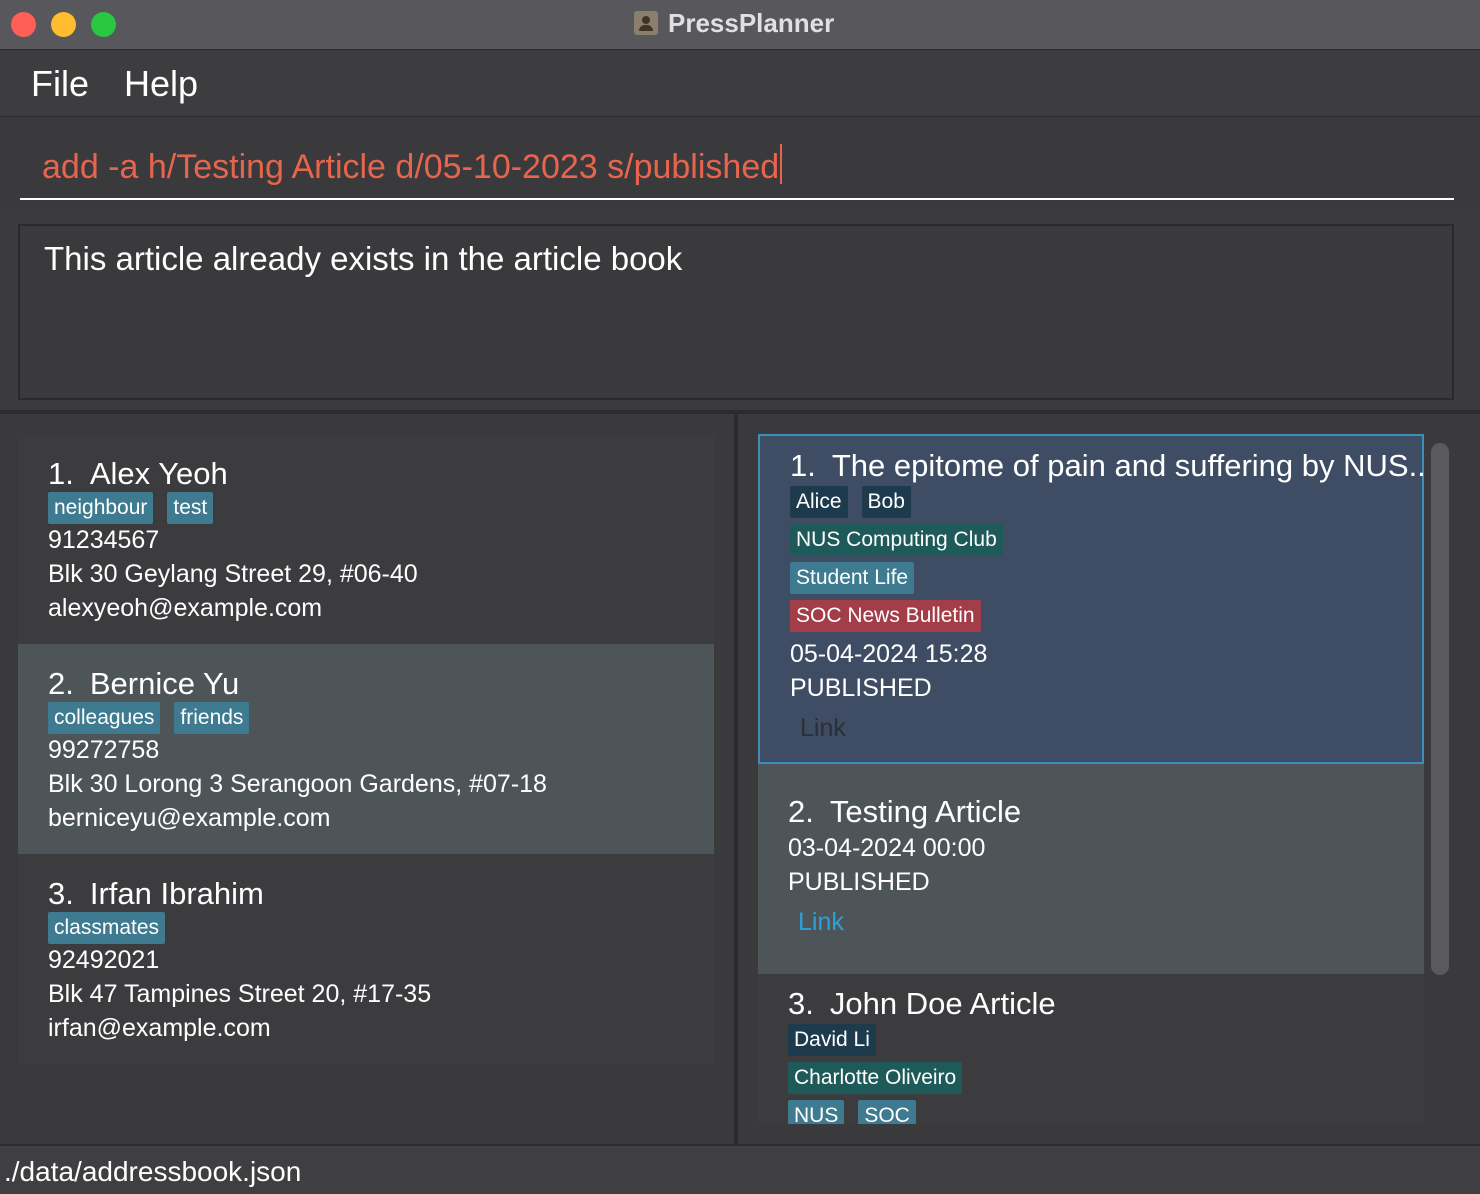 The height and width of the screenshot is (1194, 1480). What do you see at coordinates (104, 750) in the screenshot?
I see `person-phone: 99272758` at bounding box center [104, 750].